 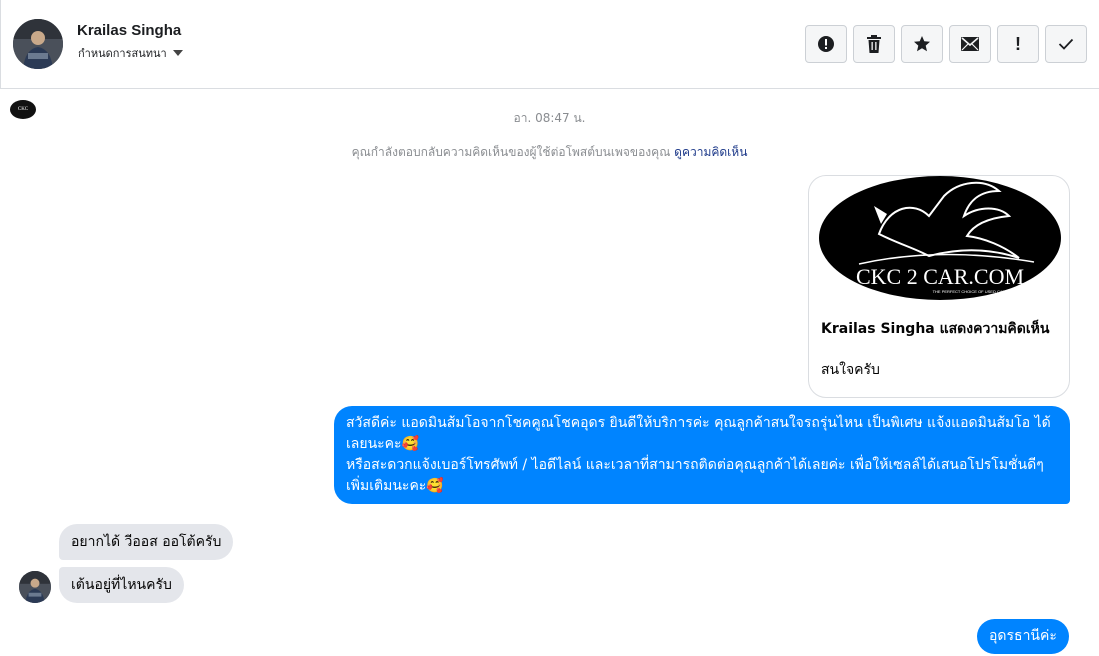 What do you see at coordinates (1023, 636) in the screenshot?
I see `outgoing-message: อุดรธานีค่ะ` at bounding box center [1023, 636].